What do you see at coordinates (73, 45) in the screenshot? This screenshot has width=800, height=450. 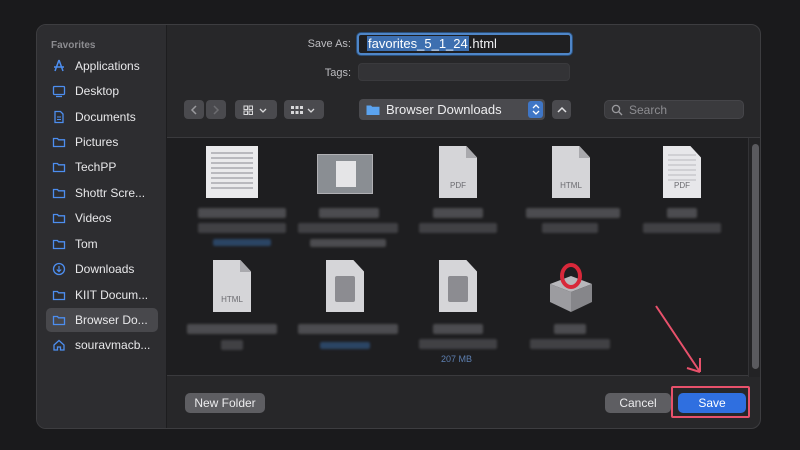 I see `sidebar-section-favorites: Favorites` at bounding box center [73, 45].